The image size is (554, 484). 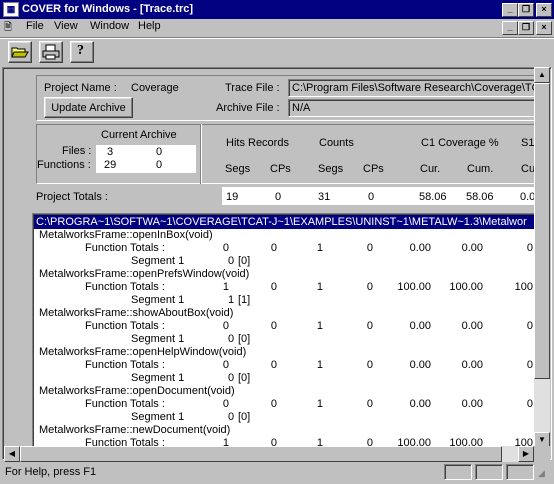 What do you see at coordinates (384, 196) in the screenshot?
I see `project-totals-bar` at bounding box center [384, 196].